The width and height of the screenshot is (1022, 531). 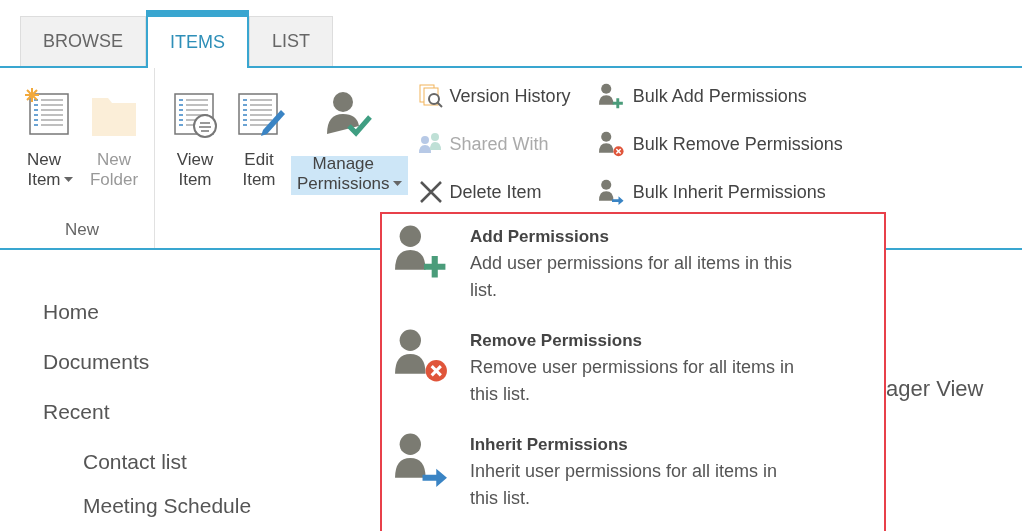 What do you see at coordinates (719, 192) in the screenshot?
I see `ribbon-button: Bulk Inherit Permissions` at bounding box center [719, 192].